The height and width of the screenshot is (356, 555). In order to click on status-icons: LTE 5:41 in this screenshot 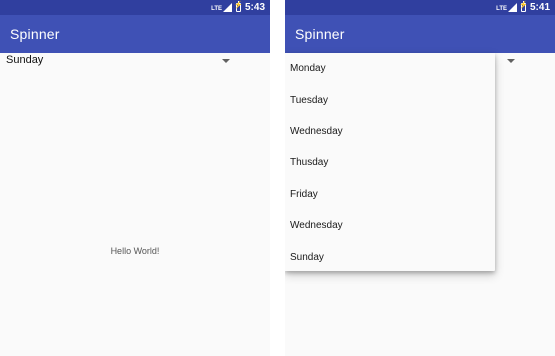, I will do `click(523, 7)`.